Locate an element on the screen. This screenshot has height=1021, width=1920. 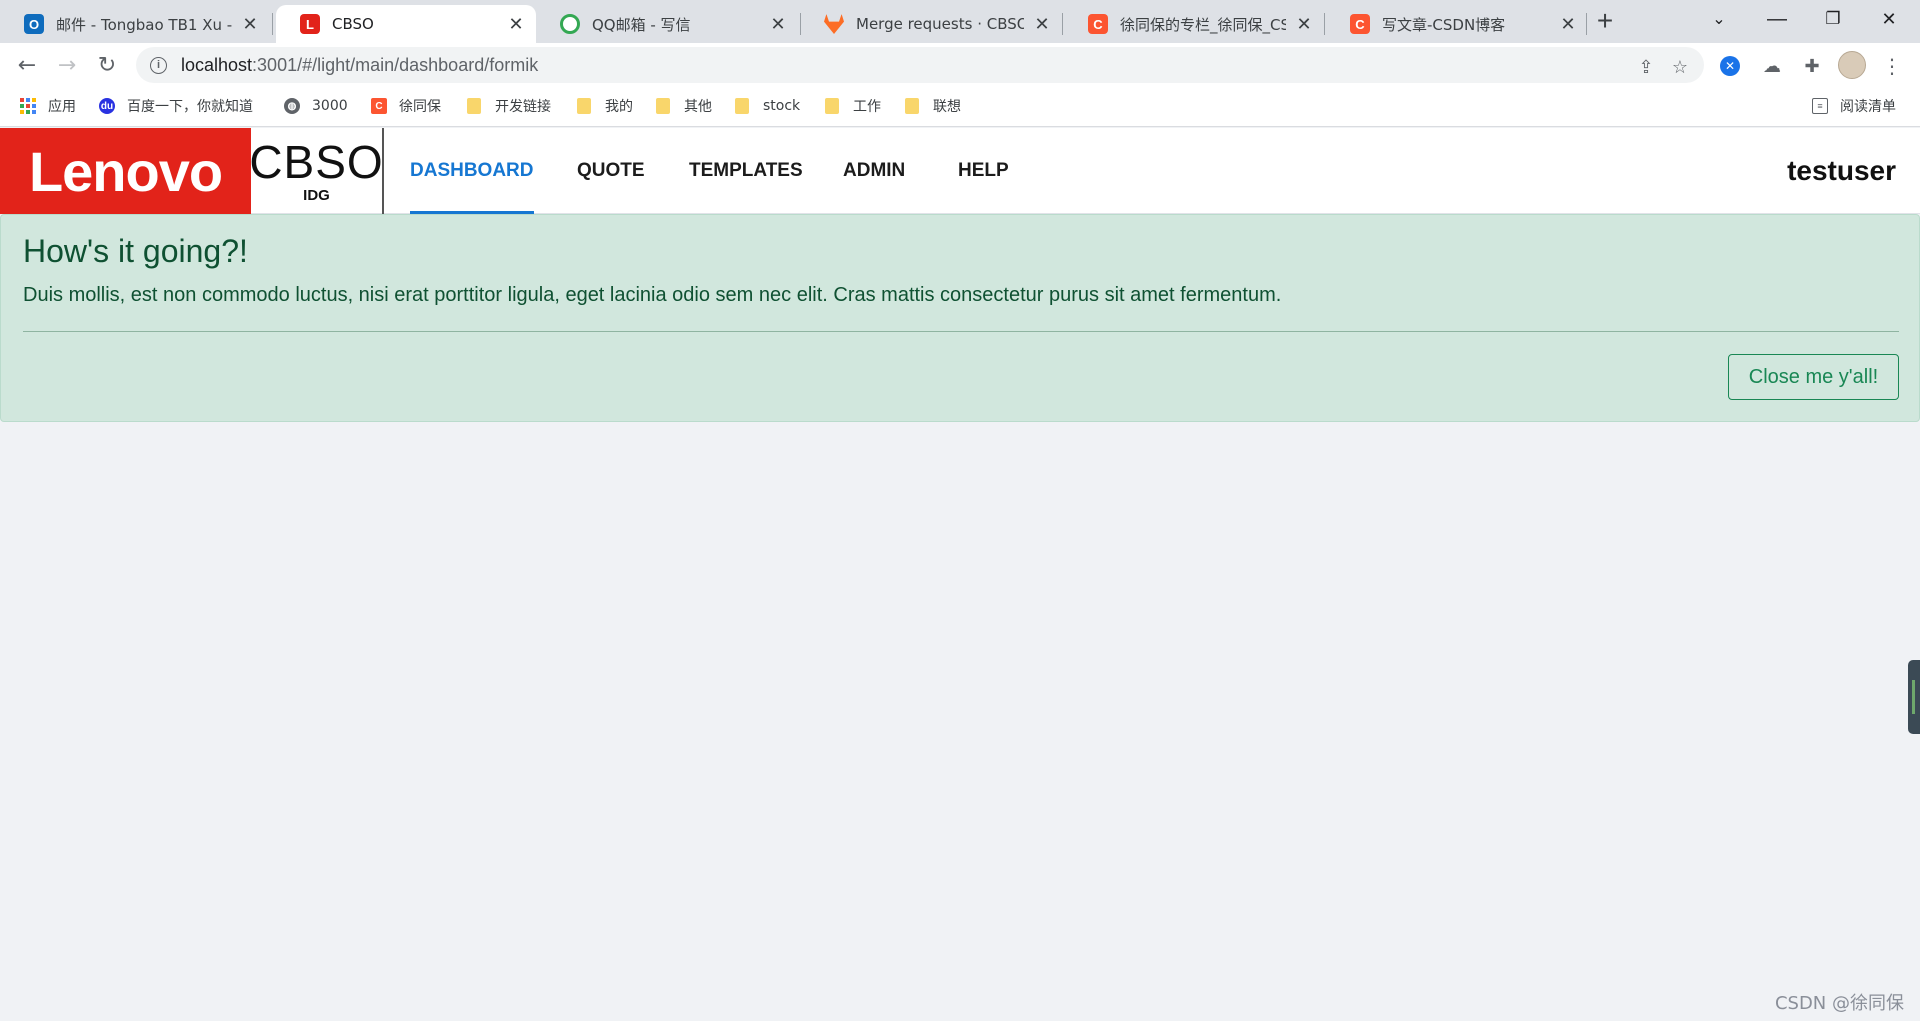
qqmail-icon is located at coordinates (570, 24).